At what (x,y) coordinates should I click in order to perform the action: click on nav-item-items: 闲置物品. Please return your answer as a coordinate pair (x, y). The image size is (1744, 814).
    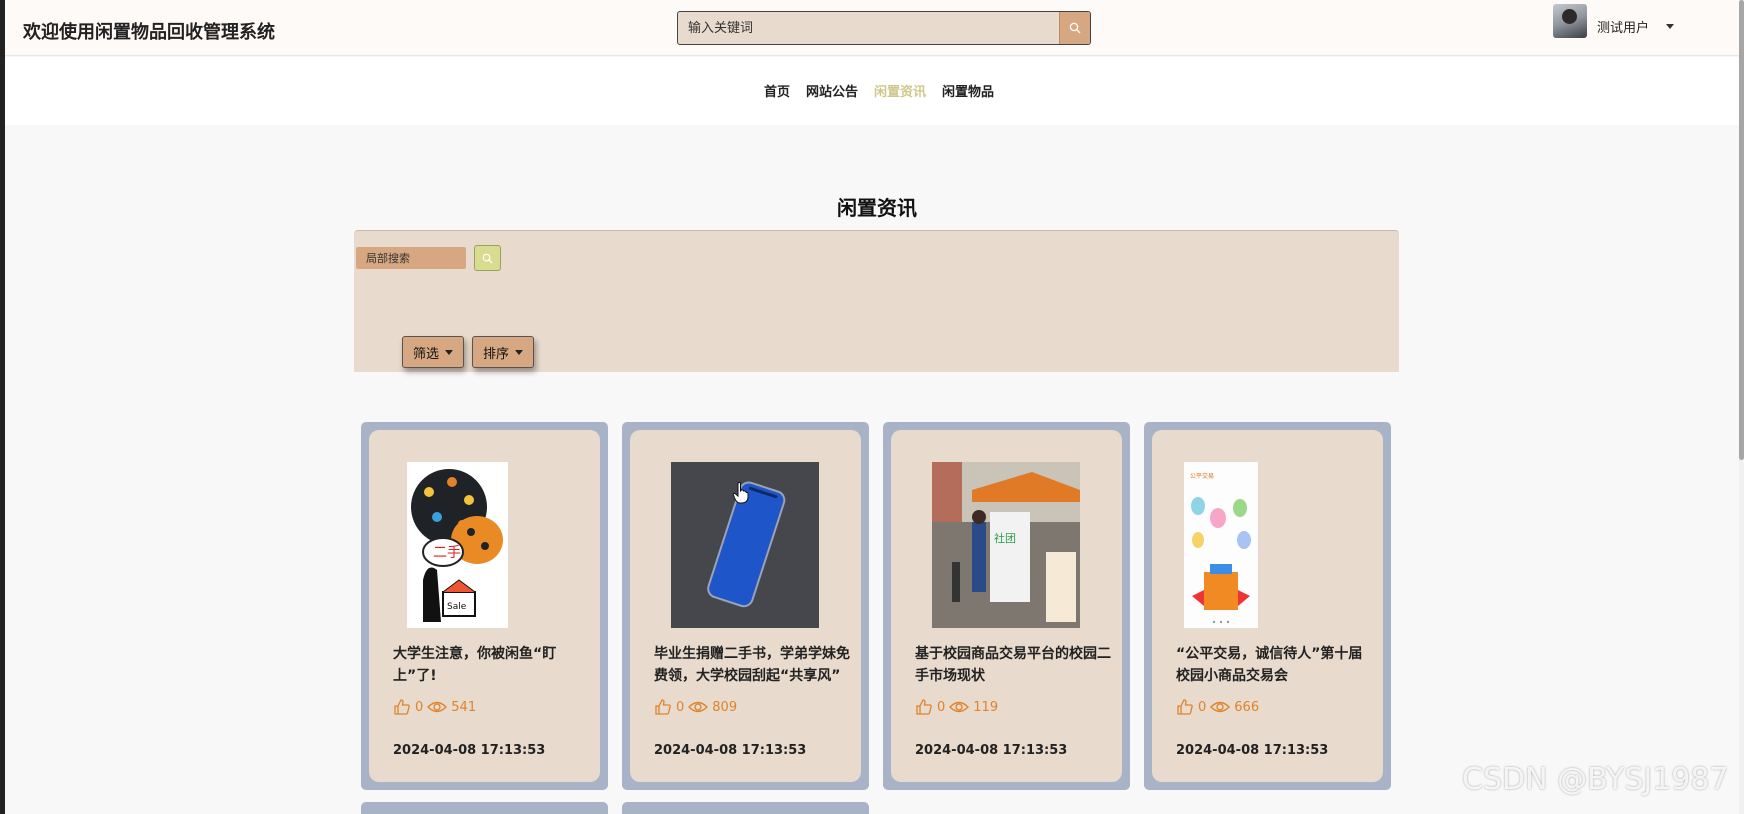
    Looking at the image, I should click on (968, 90).